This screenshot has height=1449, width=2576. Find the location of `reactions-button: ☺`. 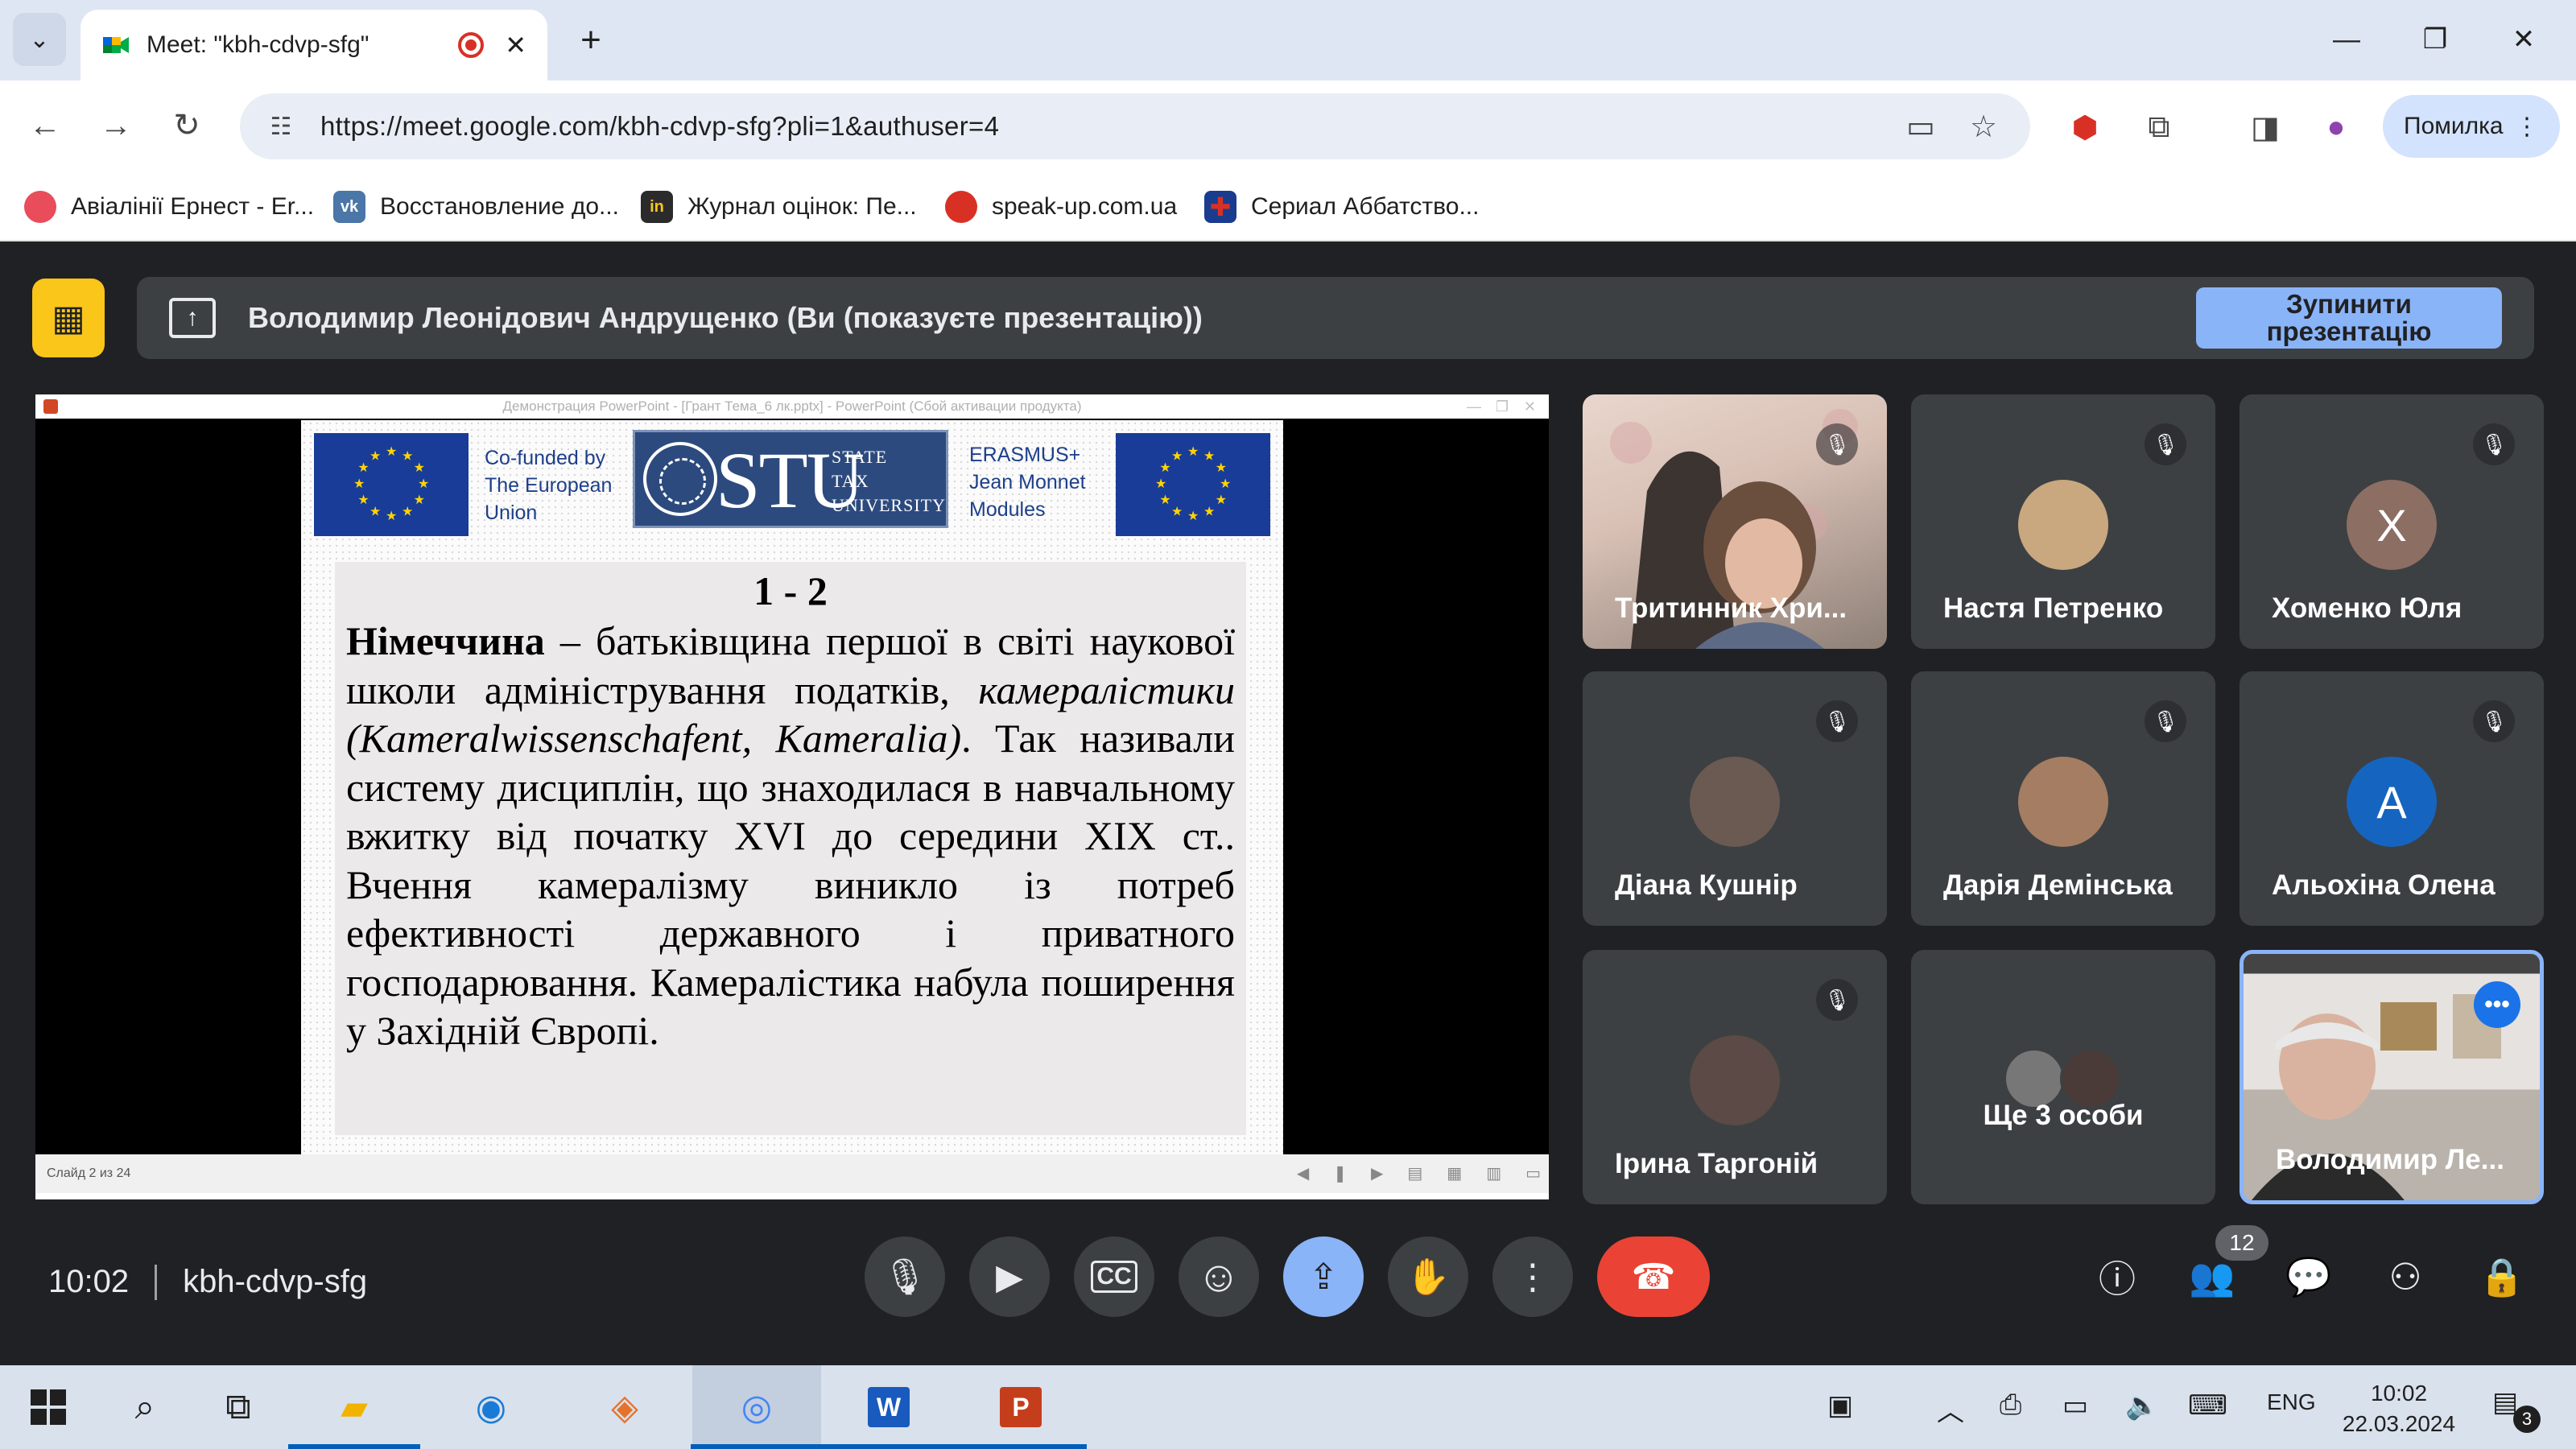

reactions-button: ☺ is located at coordinates (1219, 1276).